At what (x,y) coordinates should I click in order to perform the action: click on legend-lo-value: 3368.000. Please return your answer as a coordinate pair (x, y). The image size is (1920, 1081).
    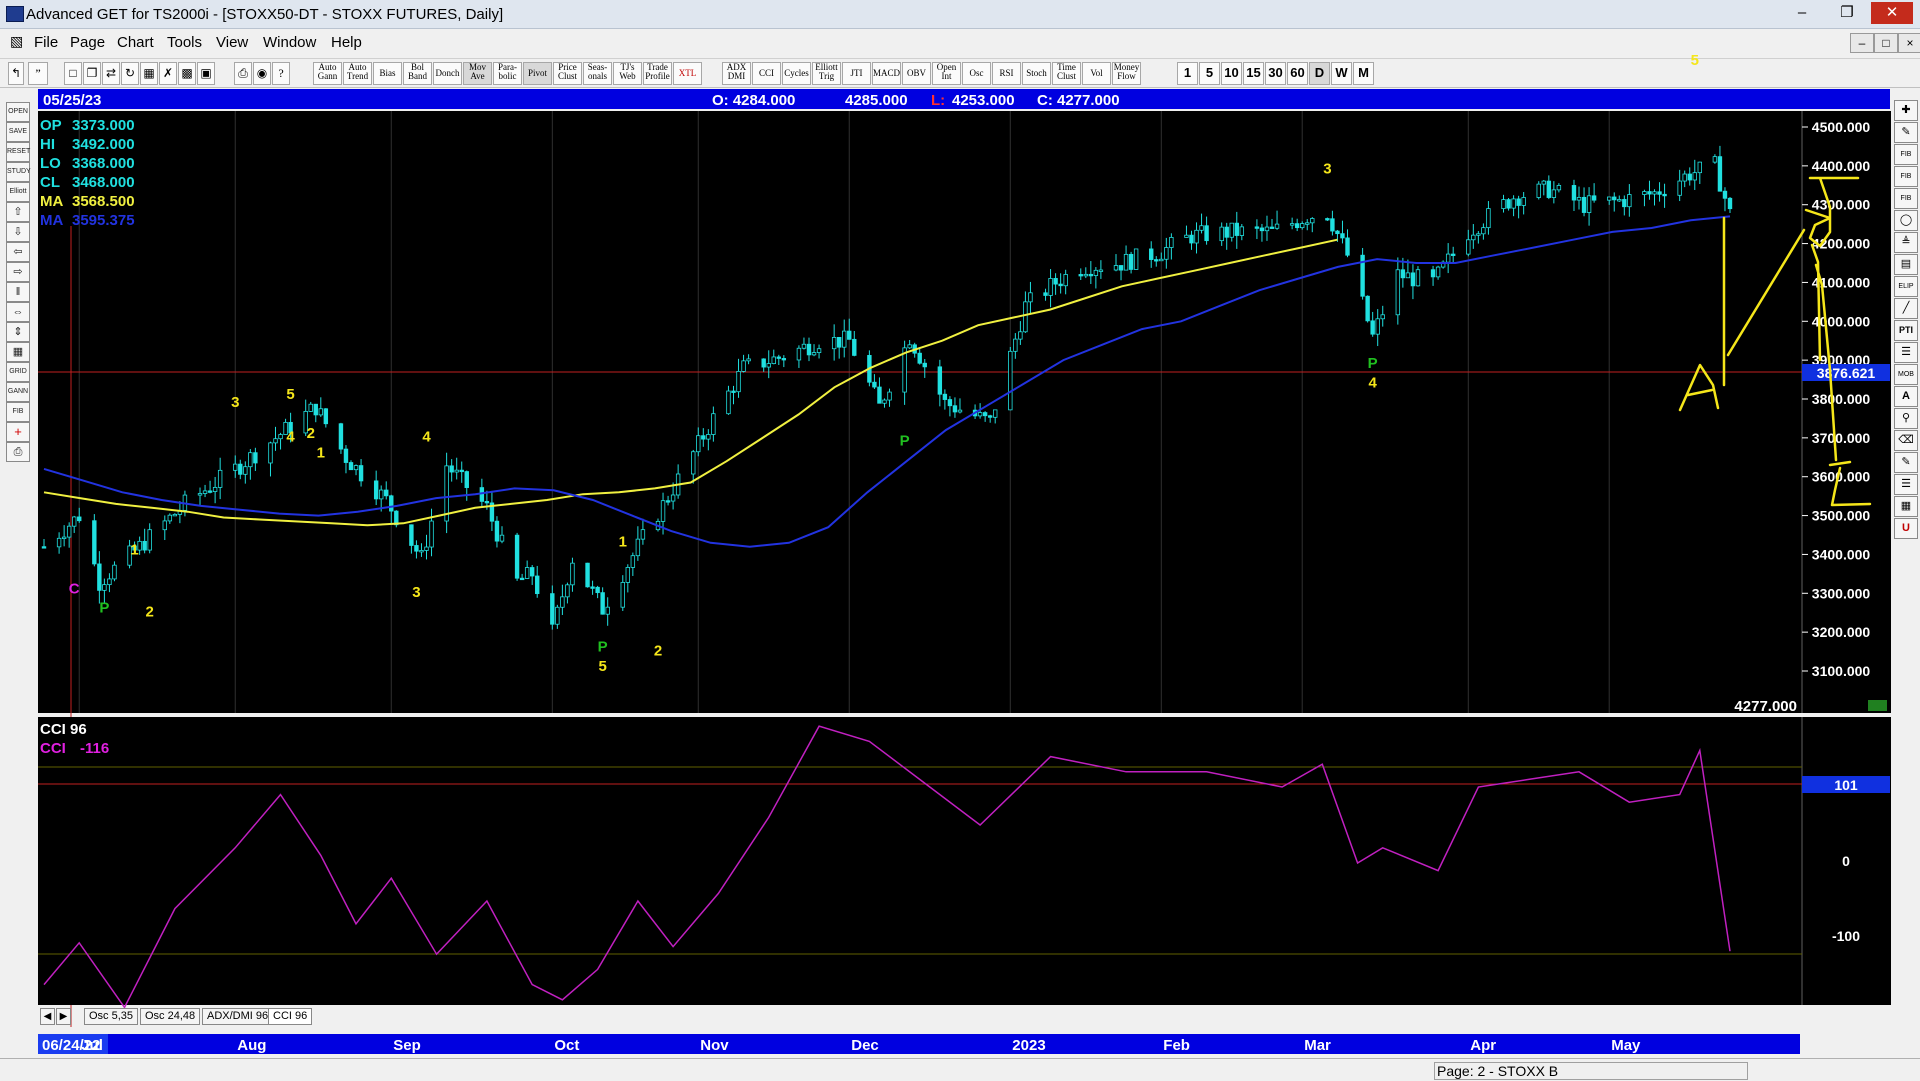
    Looking at the image, I should click on (103, 163).